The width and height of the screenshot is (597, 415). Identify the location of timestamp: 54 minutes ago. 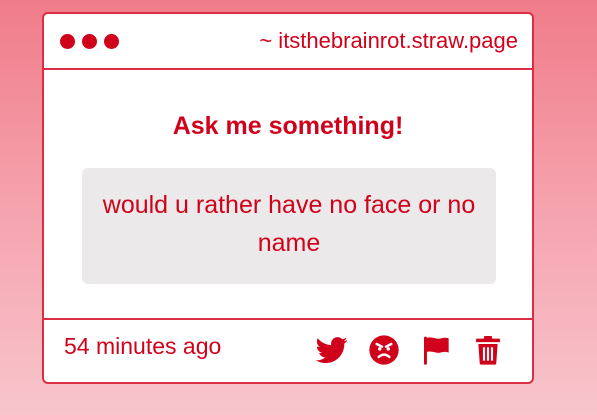
(143, 346).